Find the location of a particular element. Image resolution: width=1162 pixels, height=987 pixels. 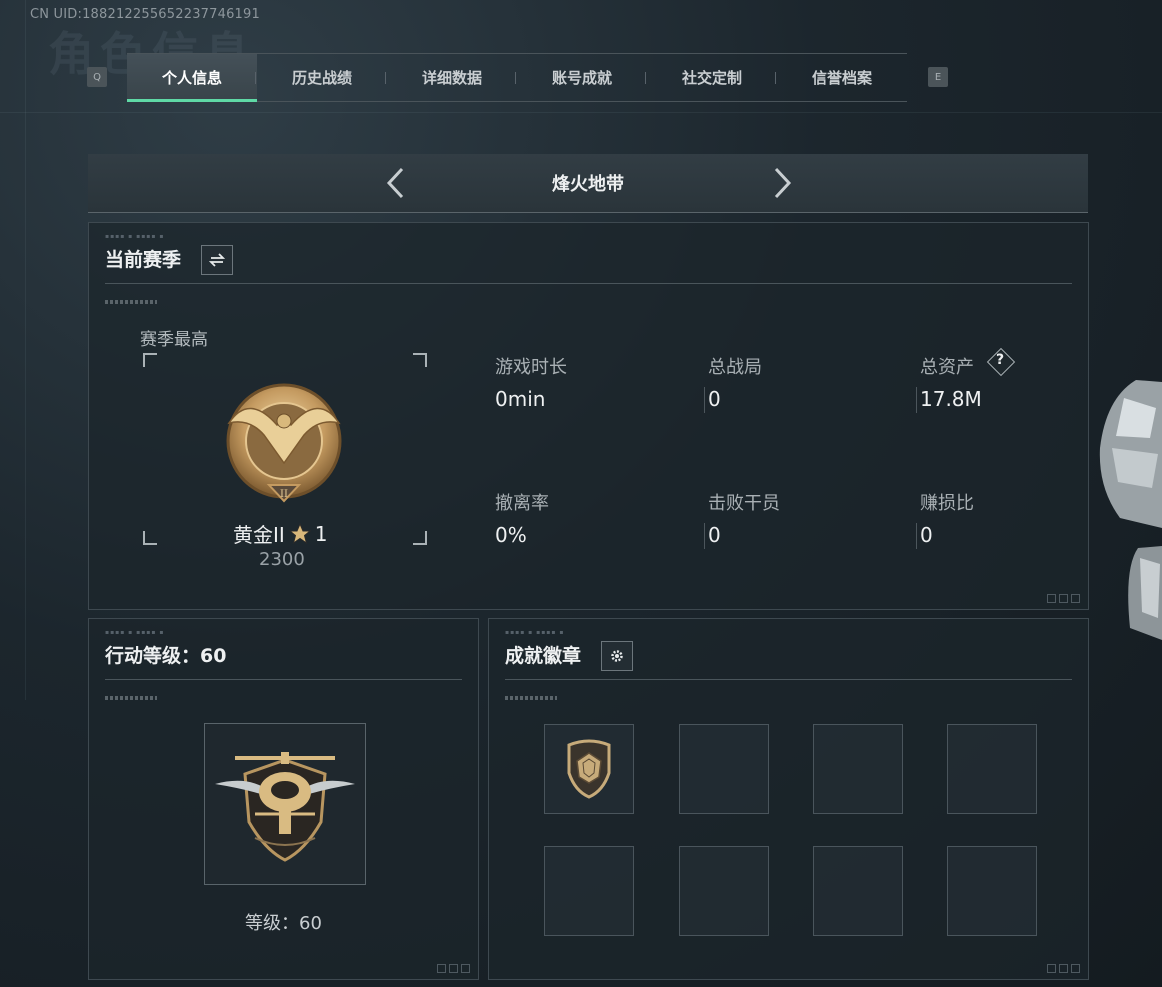

tab-separator is located at coordinates (255, 78).